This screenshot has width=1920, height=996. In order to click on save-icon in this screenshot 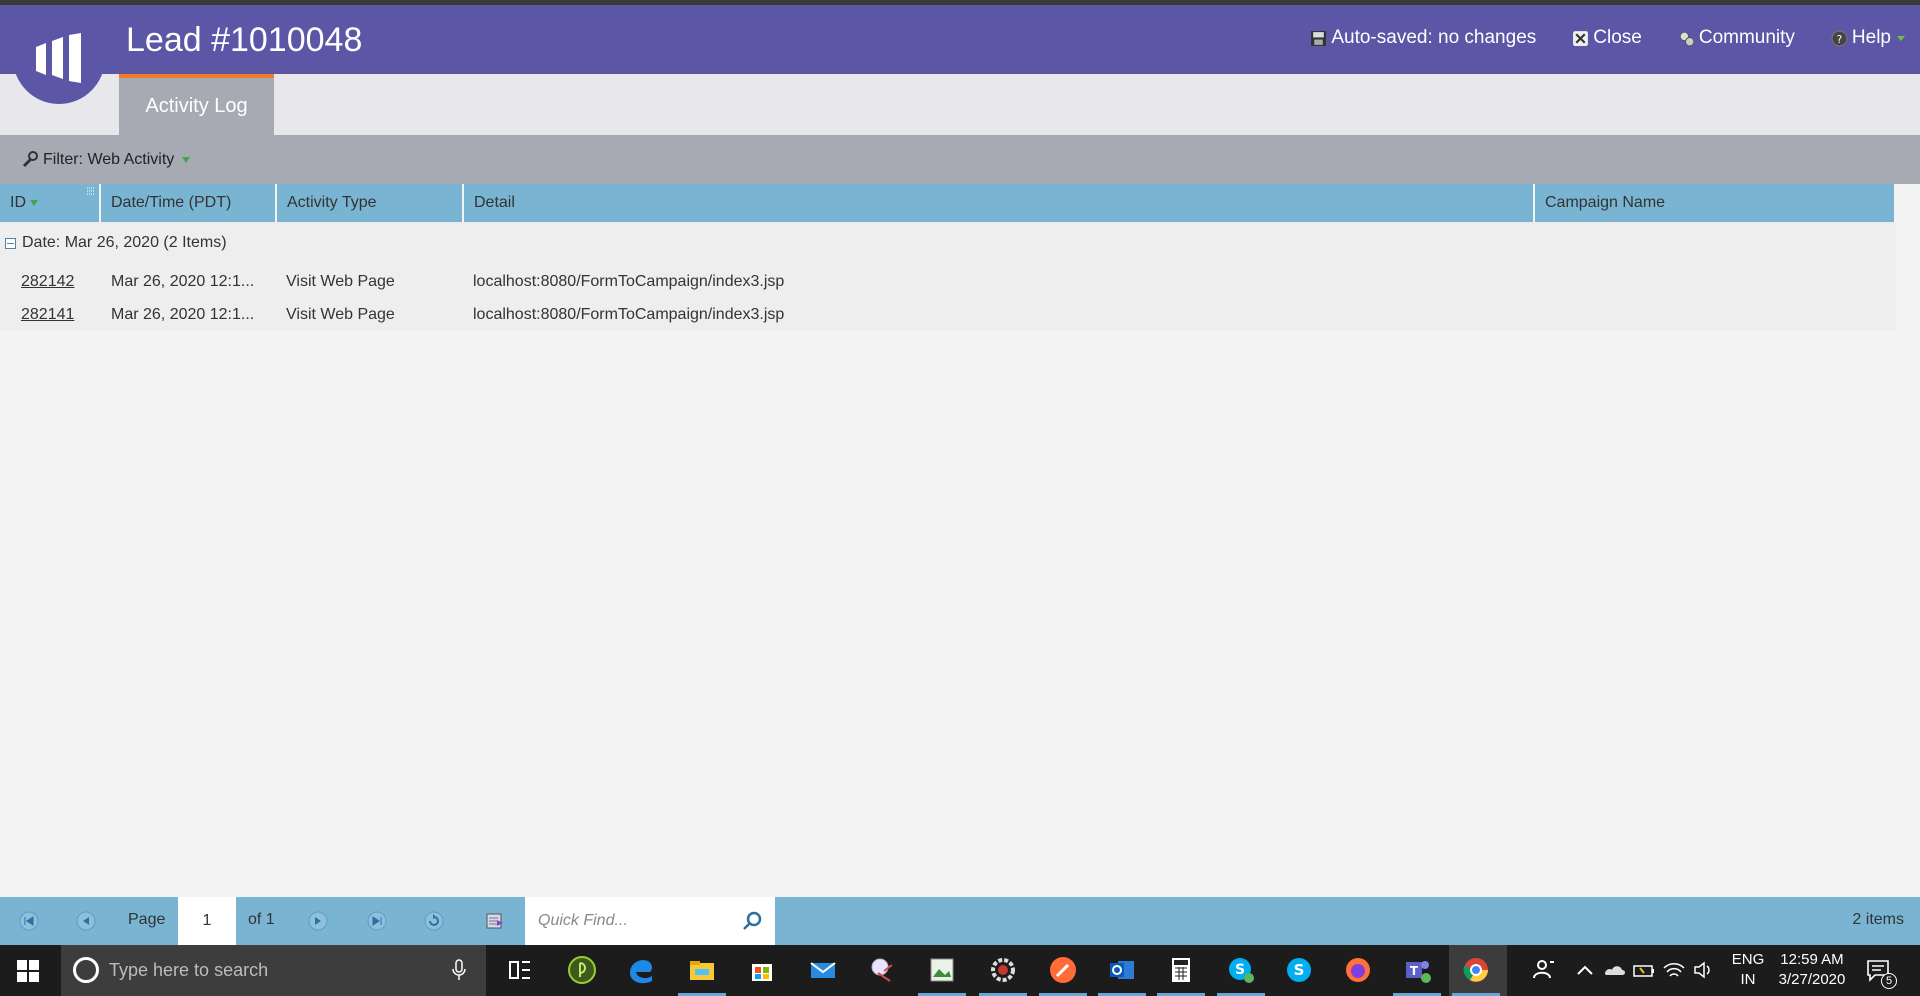, I will do `click(1319, 38)`.